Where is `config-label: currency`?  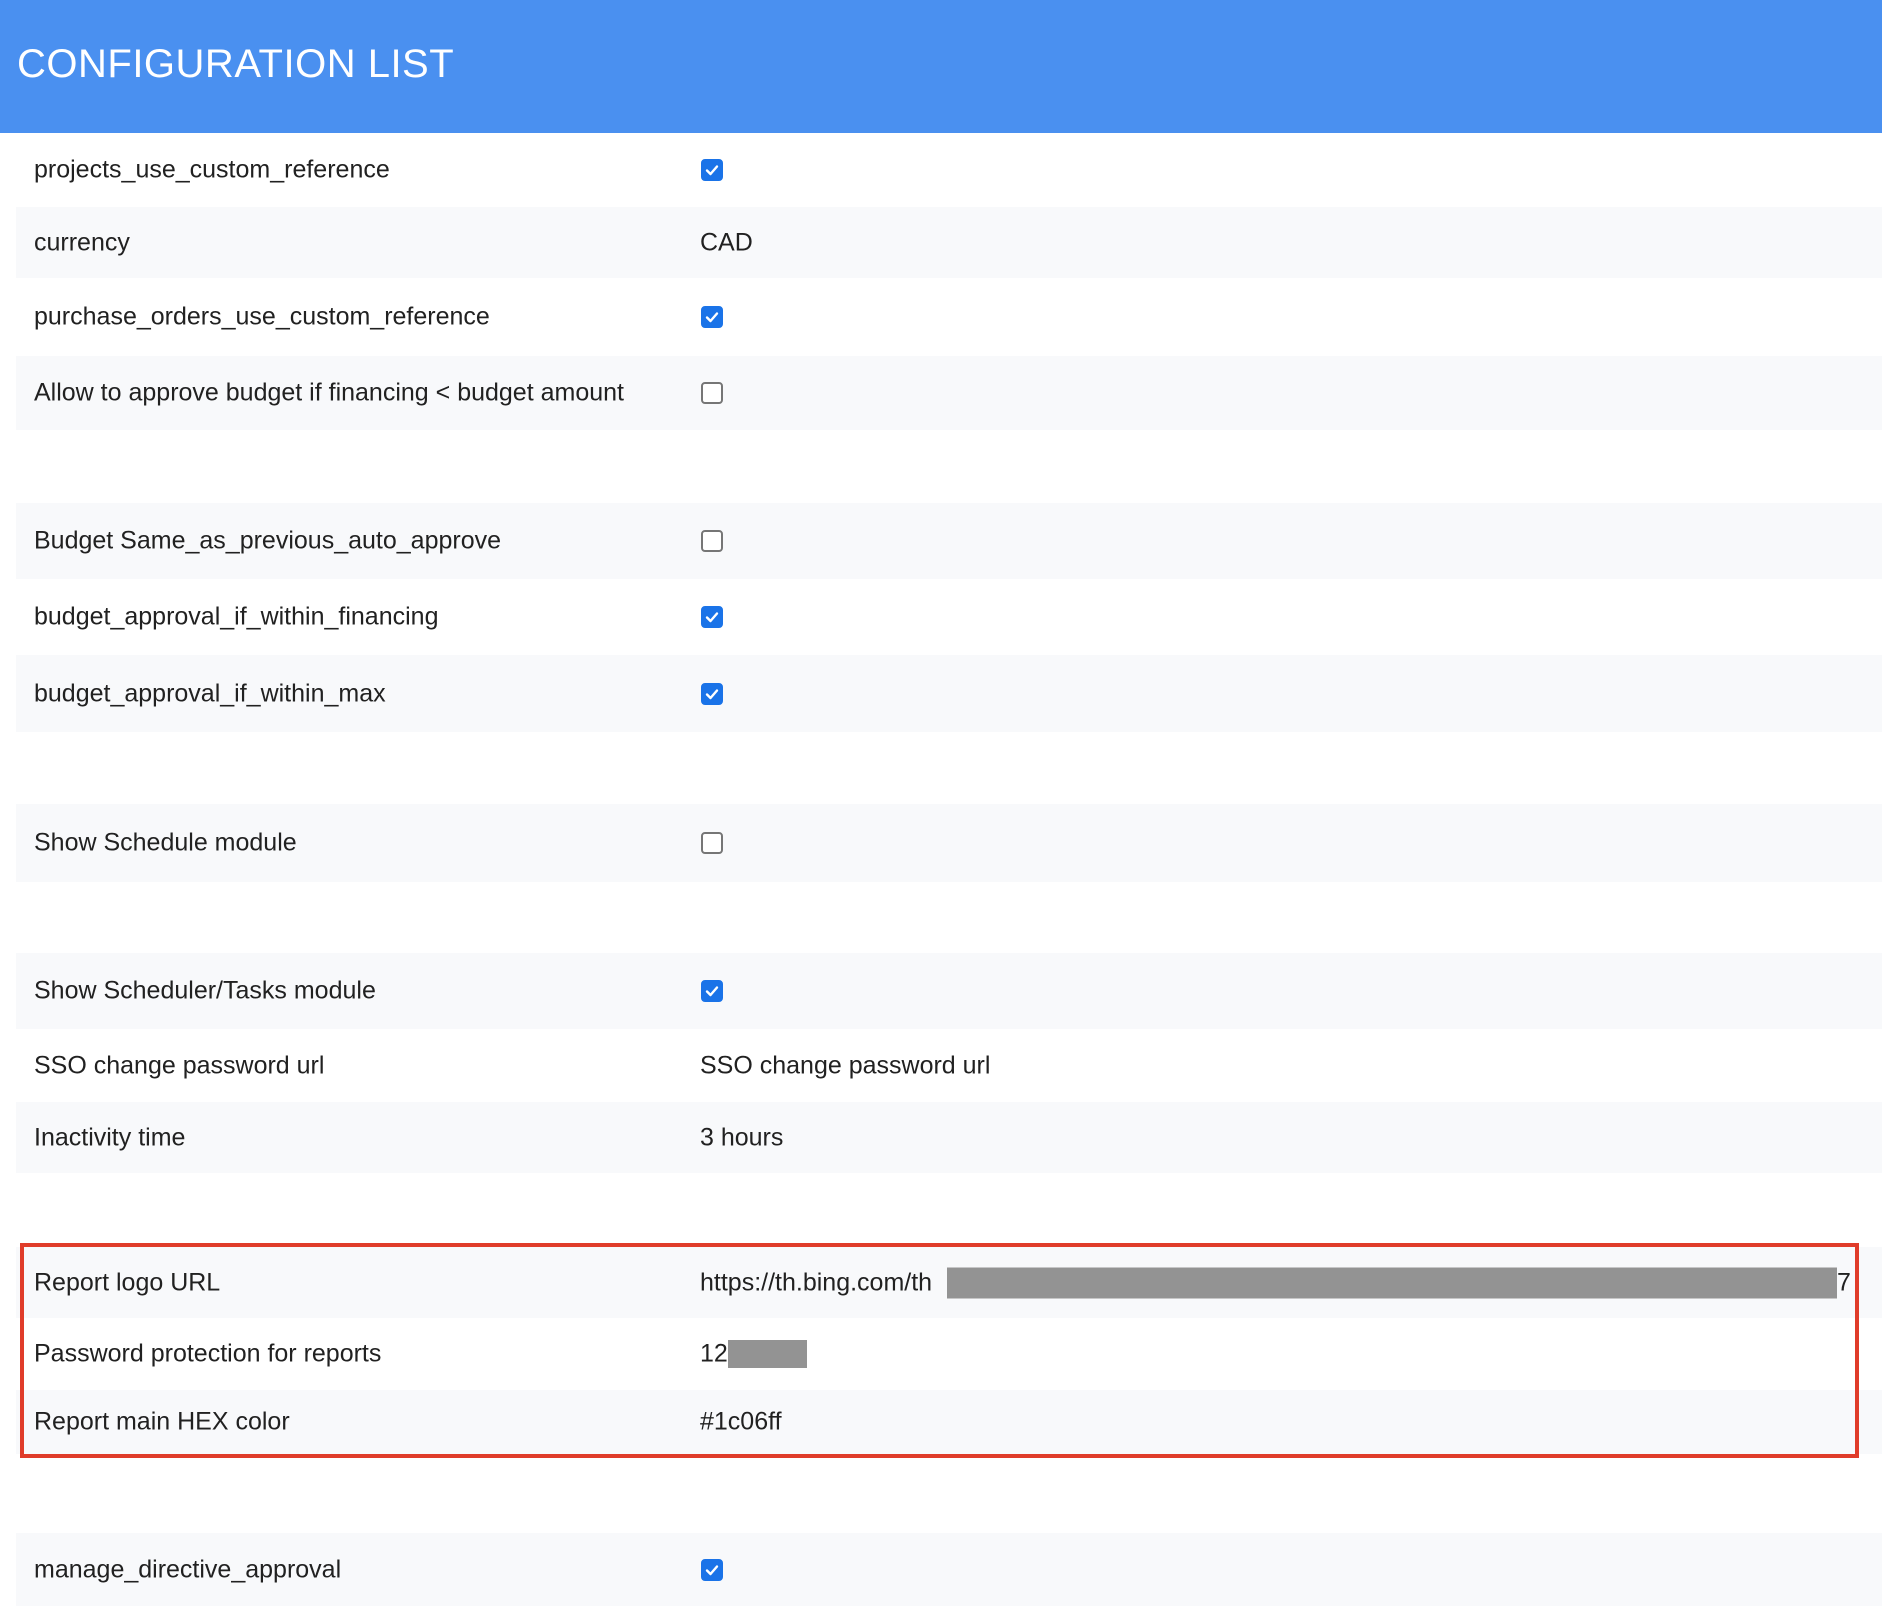
config-label: currency is located at coordinates (82, 242).